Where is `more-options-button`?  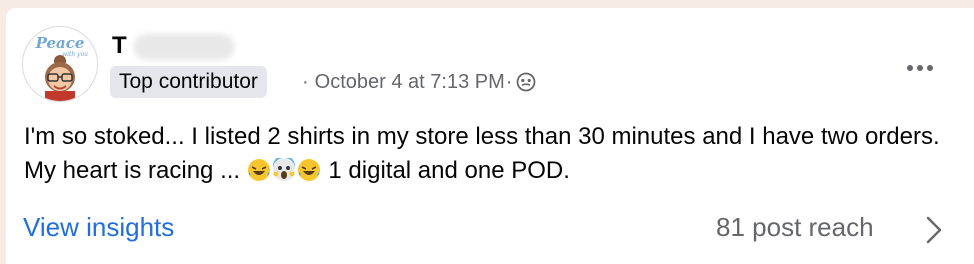 more-options-button is located at coordinates (920, 68).